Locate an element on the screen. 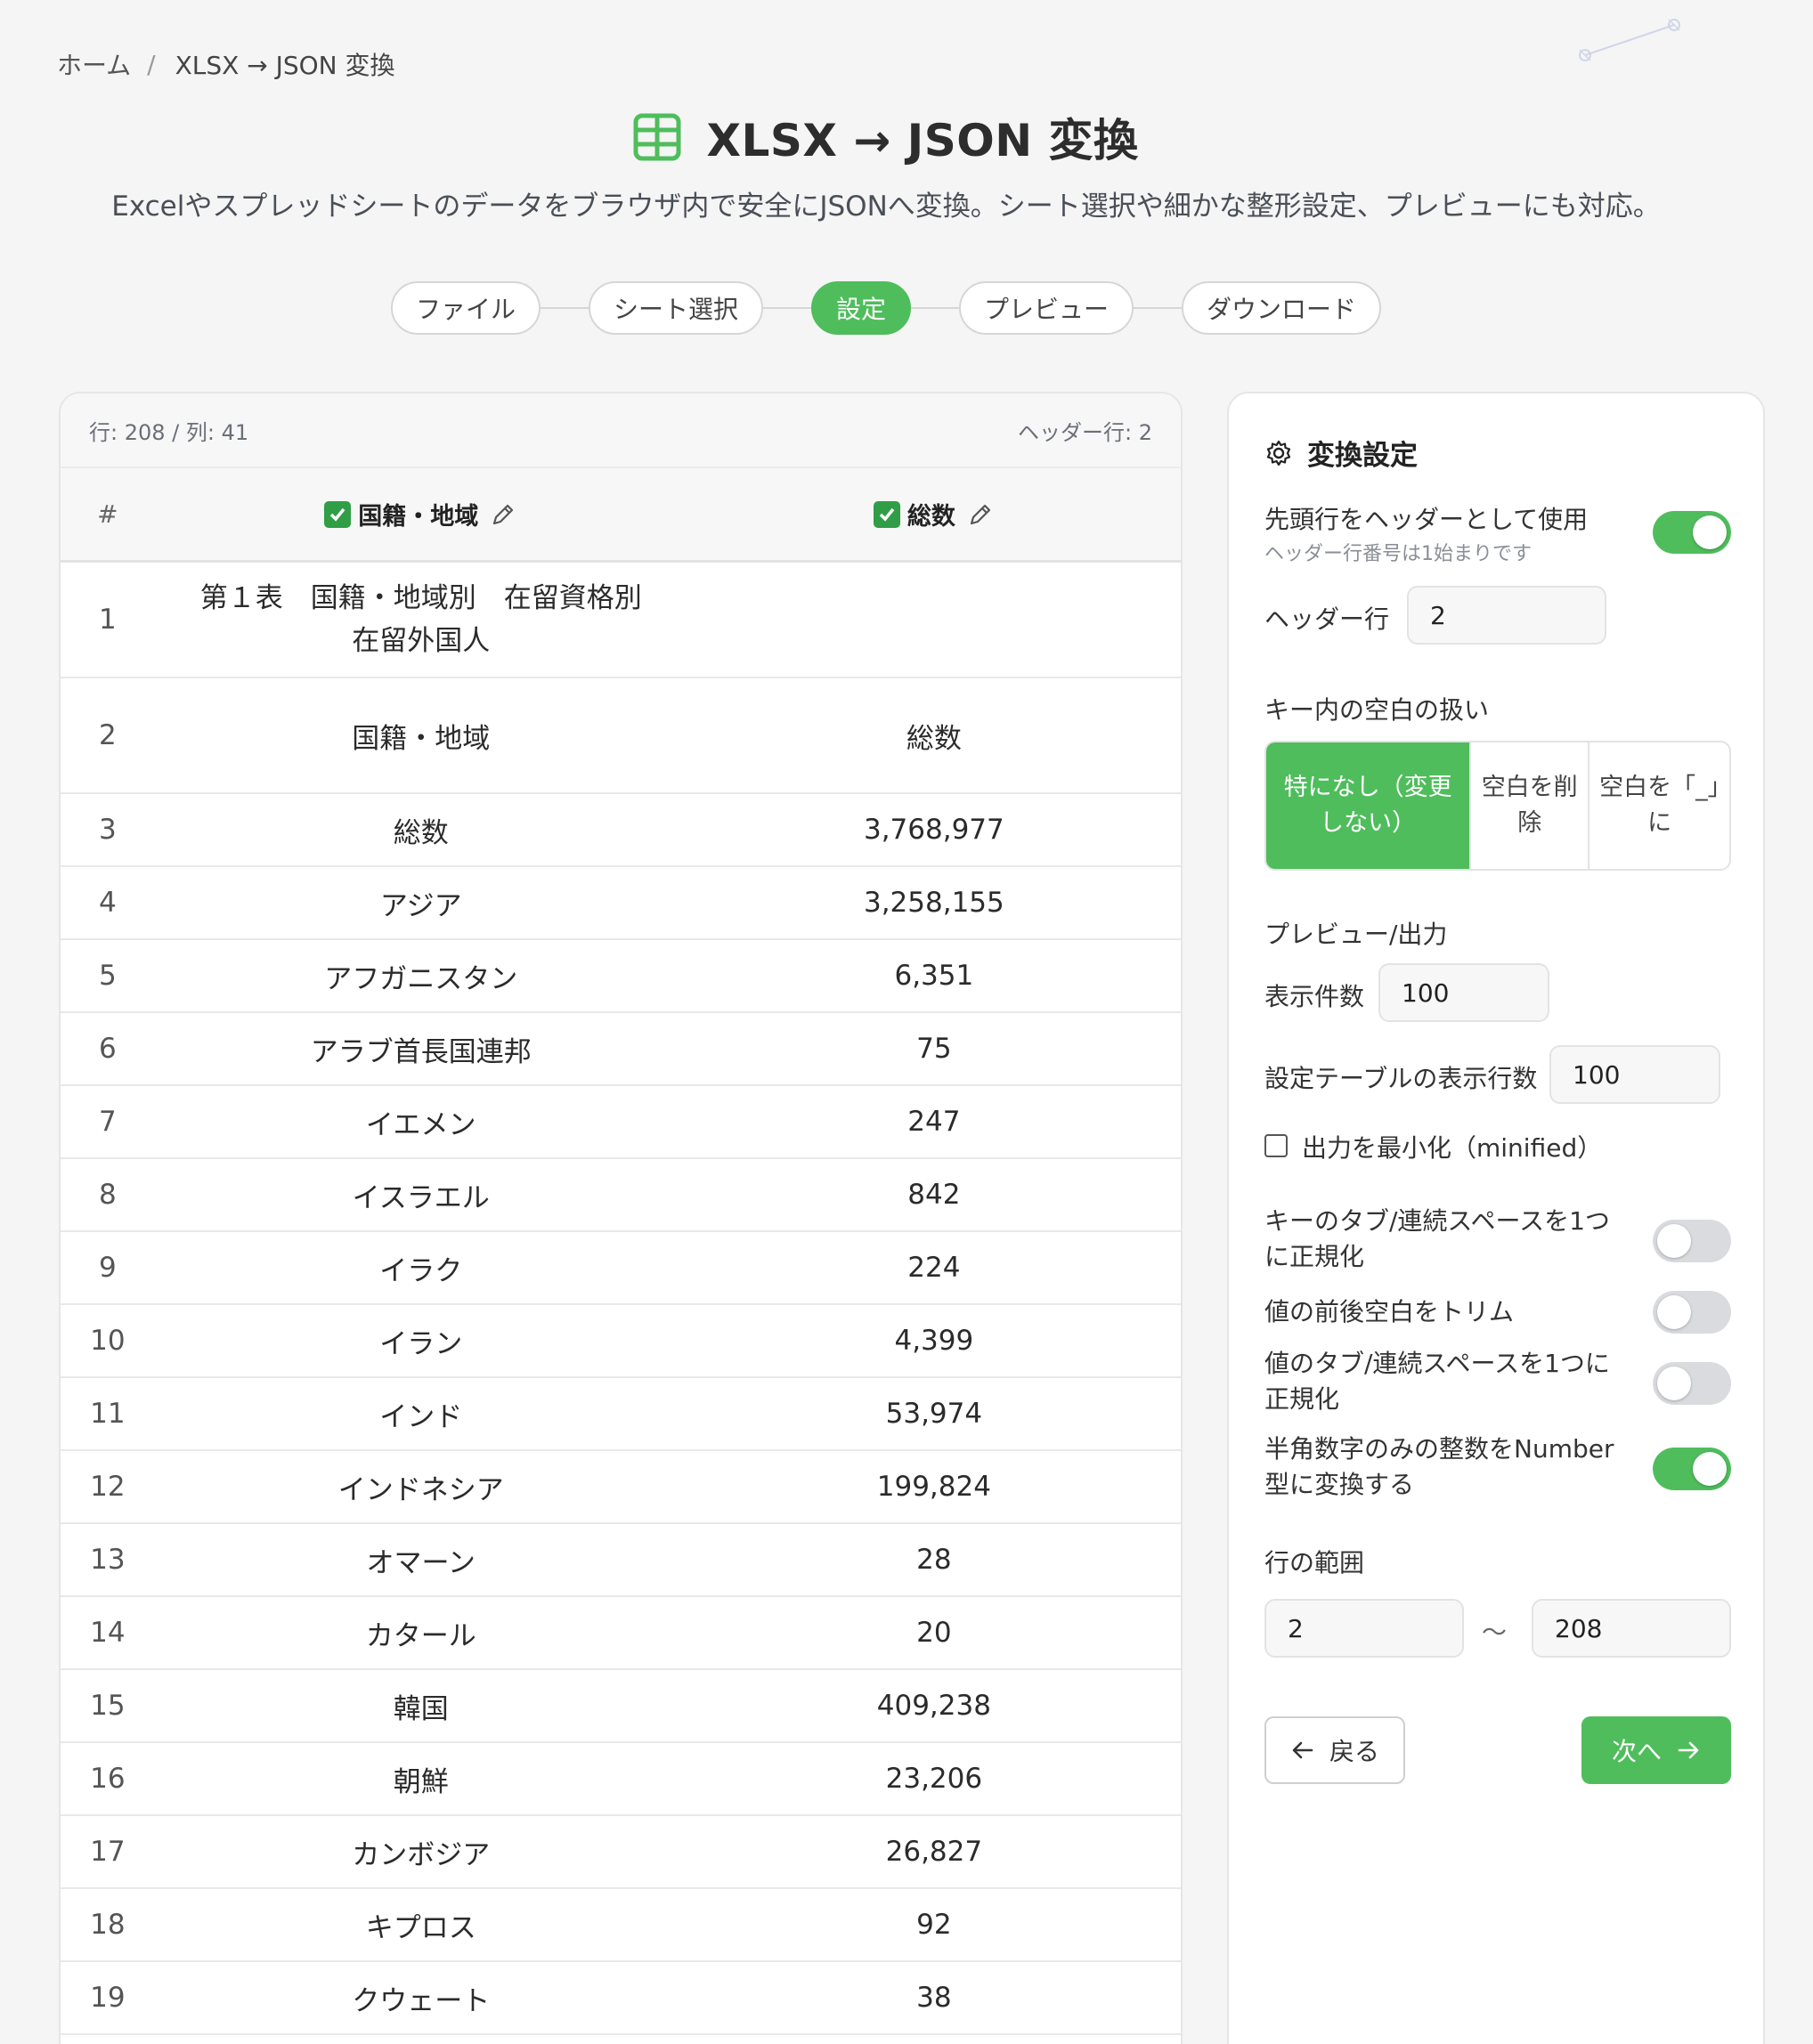  table-row: 14 カタール 20 is located at coordinates (621, 1633).